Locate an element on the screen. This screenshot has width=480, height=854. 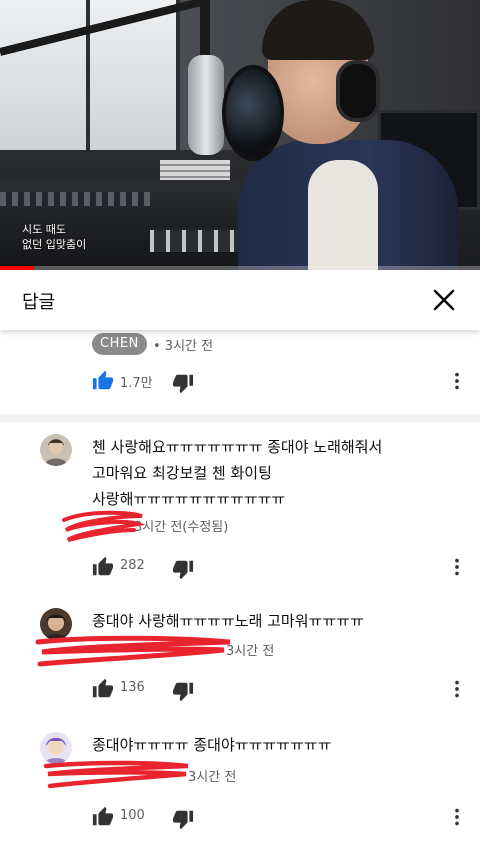
reply-time: 3시간 전 is located at coordinates (212, 777).